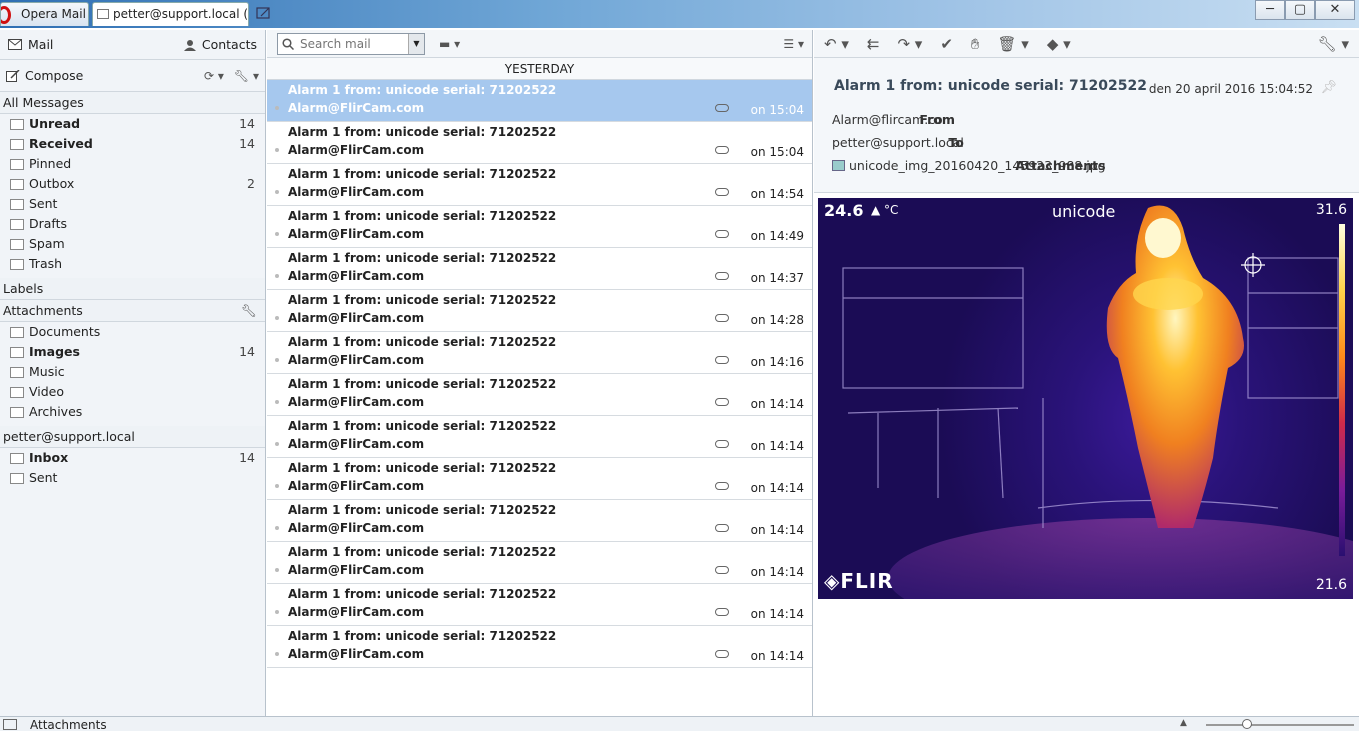 Image resolution: width=1359 pixels, height=731 pixels. What do you see at coordinates (96, 44) in the screenshot?
I see `mail-button: Mail` at bounding box center [96, 44].